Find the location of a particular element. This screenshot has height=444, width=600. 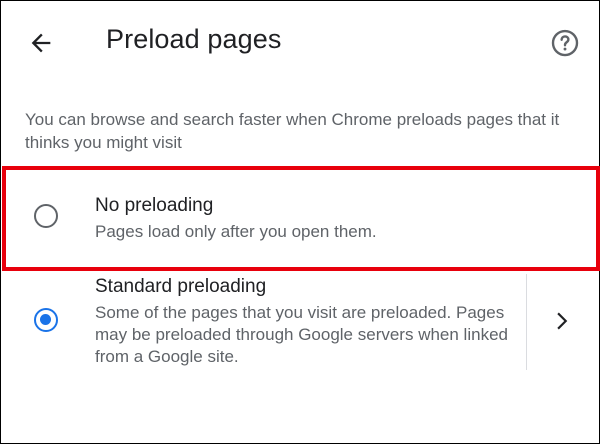

page-title: Preload pages is located at coordinates (194, 39).